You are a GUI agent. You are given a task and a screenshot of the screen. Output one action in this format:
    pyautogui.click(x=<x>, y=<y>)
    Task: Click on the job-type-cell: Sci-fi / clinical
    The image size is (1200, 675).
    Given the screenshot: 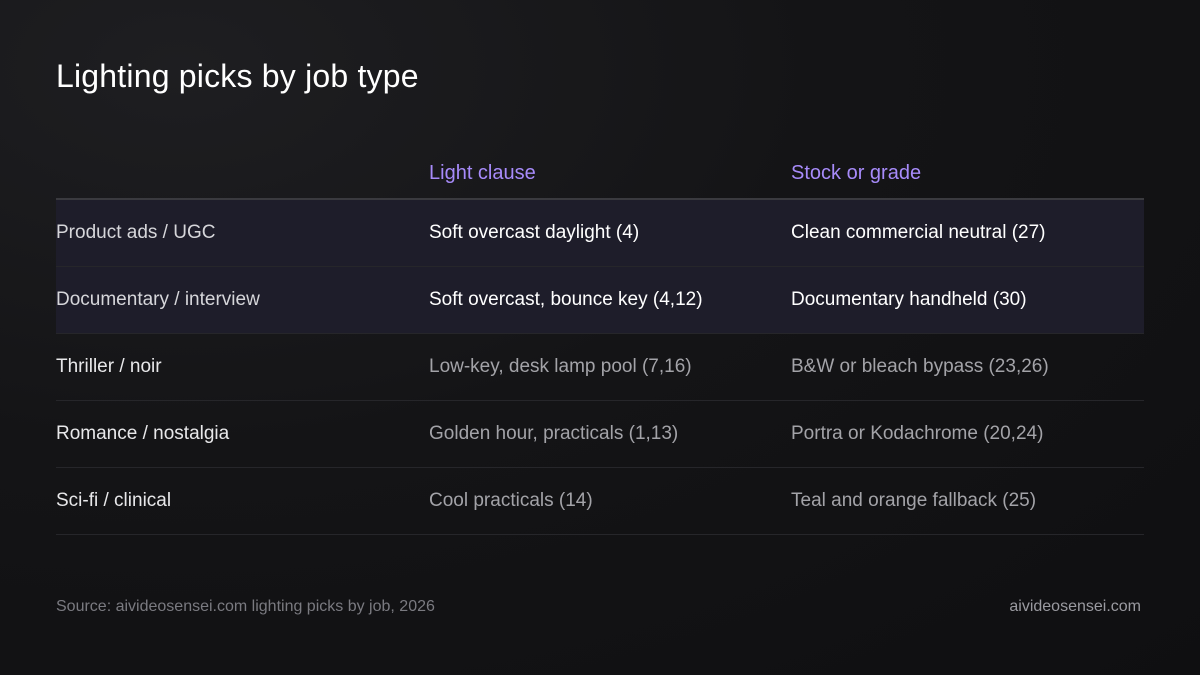 What is the action you would take?
    pyautogui.click(x=114, y=500)
    